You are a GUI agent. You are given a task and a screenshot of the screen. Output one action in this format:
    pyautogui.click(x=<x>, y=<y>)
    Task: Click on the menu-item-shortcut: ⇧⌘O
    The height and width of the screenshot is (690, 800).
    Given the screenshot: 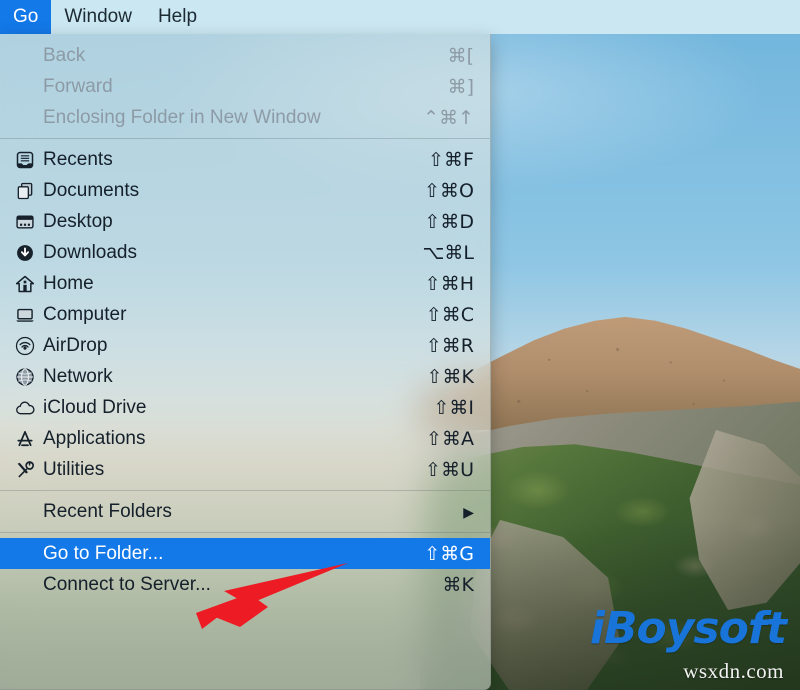 What is the action you would take?
    pyautogui.click(x=449, y=190)
    